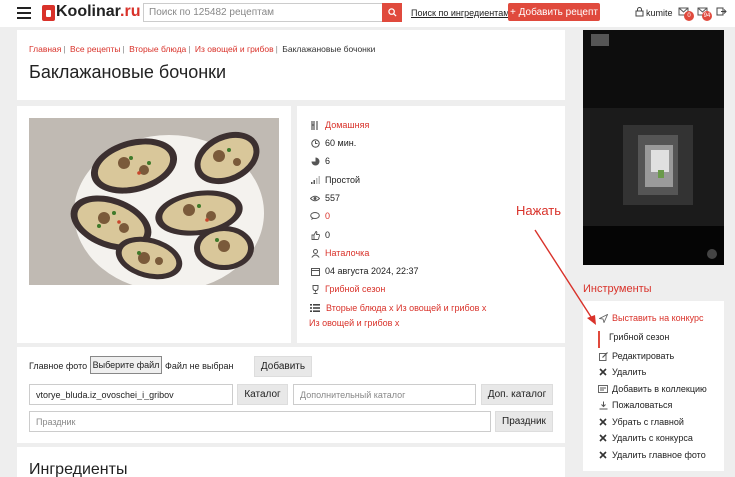  What do you see at coordinates (659, 13) in the screenshot?
I see `username: kumite` at bounding box center [659, 13].